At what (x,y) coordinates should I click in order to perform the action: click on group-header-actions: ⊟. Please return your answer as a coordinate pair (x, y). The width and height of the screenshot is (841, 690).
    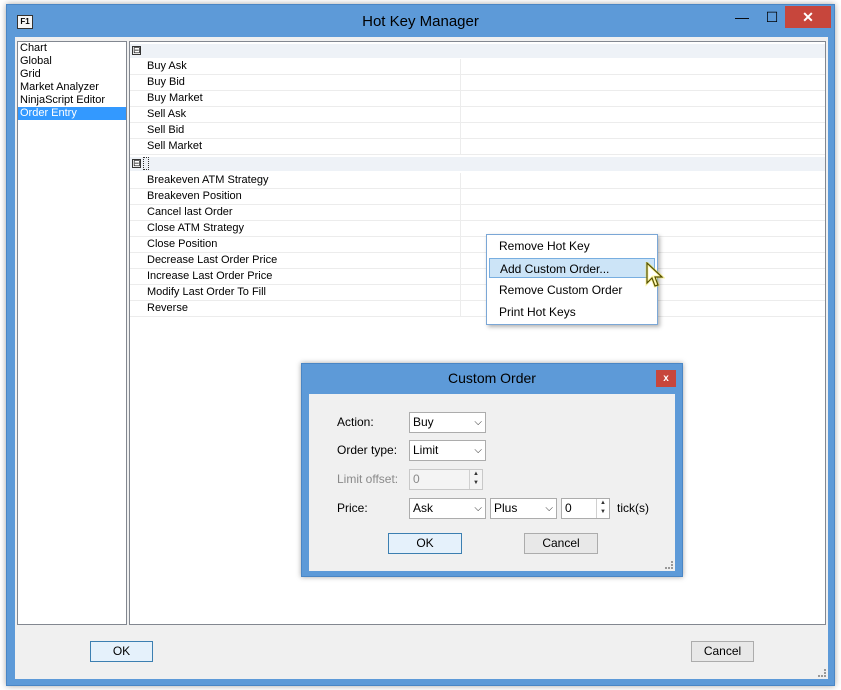
    Looking at the image, I should click on (477, 164).